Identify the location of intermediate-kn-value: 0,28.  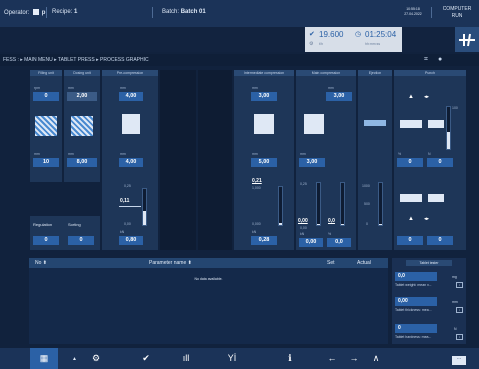
(264, 240).